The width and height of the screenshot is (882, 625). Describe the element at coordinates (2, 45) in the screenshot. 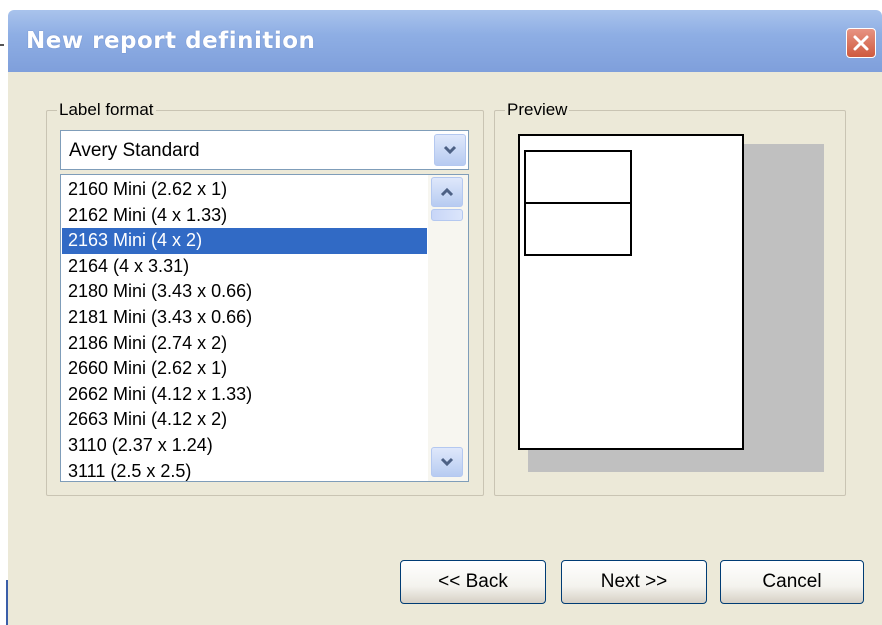

I see `edge-tick` at that location.